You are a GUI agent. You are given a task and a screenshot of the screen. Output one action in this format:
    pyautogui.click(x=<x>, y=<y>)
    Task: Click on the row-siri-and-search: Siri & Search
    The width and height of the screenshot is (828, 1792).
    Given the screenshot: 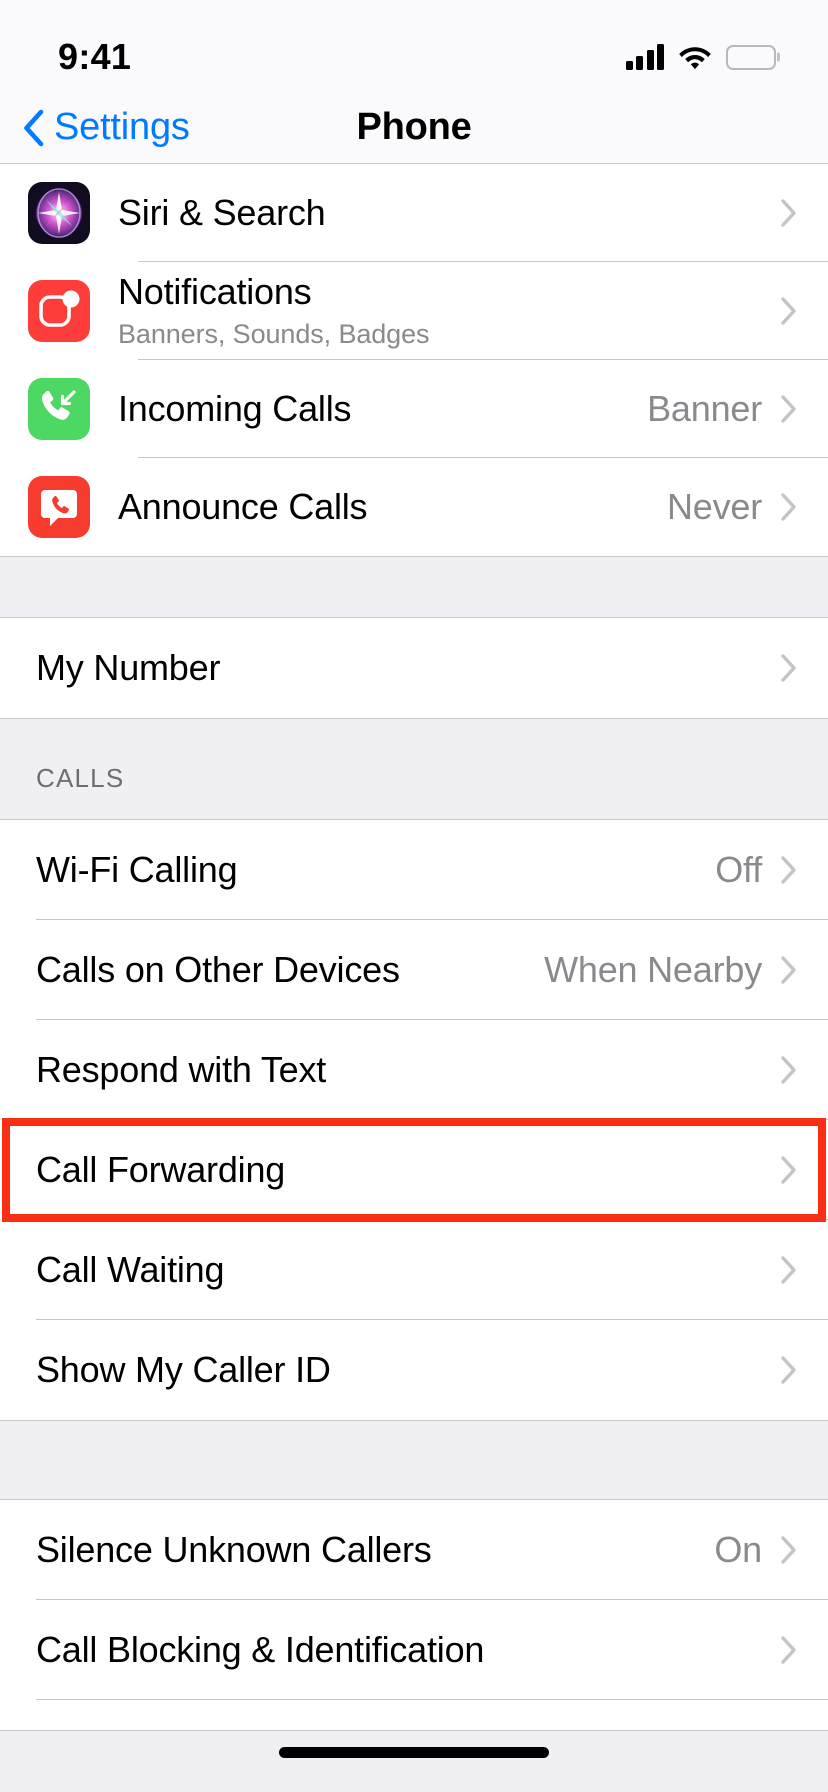 What is the action you would take?
    pyautogui.click(x=414, y=213)
    